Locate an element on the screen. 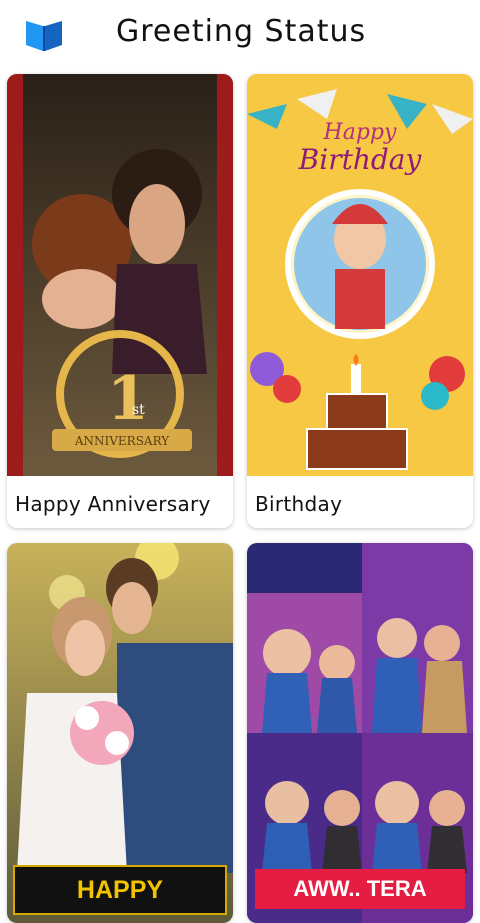 This screenshot has height=923, width=480. svg-text: 1 is located at coordinates (128, 399).